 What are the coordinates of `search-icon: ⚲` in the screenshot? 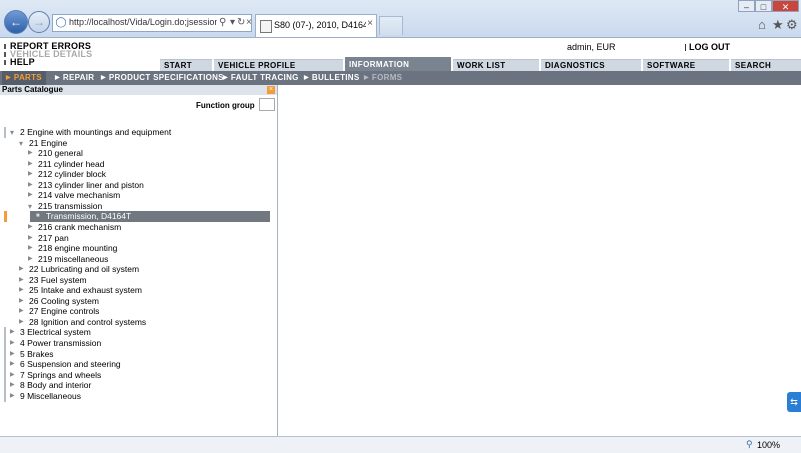 It's located at (222, 22).